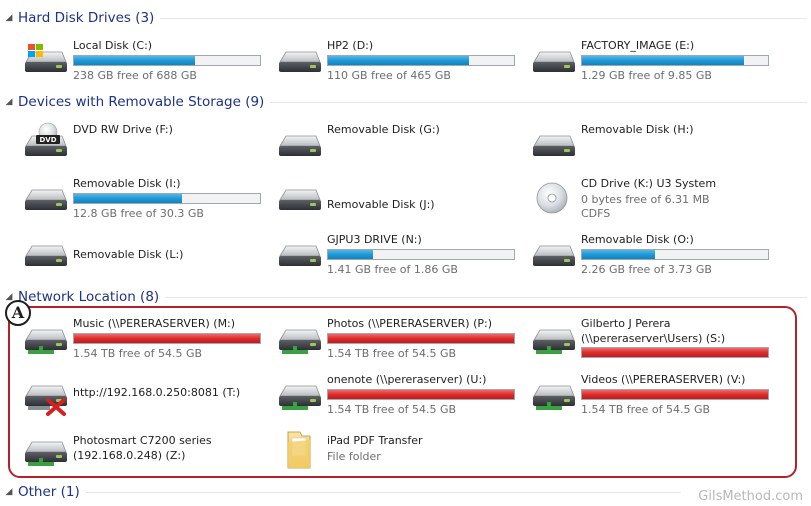 The width and height of the screenshot is (811, 506). I want to click on drive-name: Photos (\\PERERASERVER) (P:), so click(410, 323).